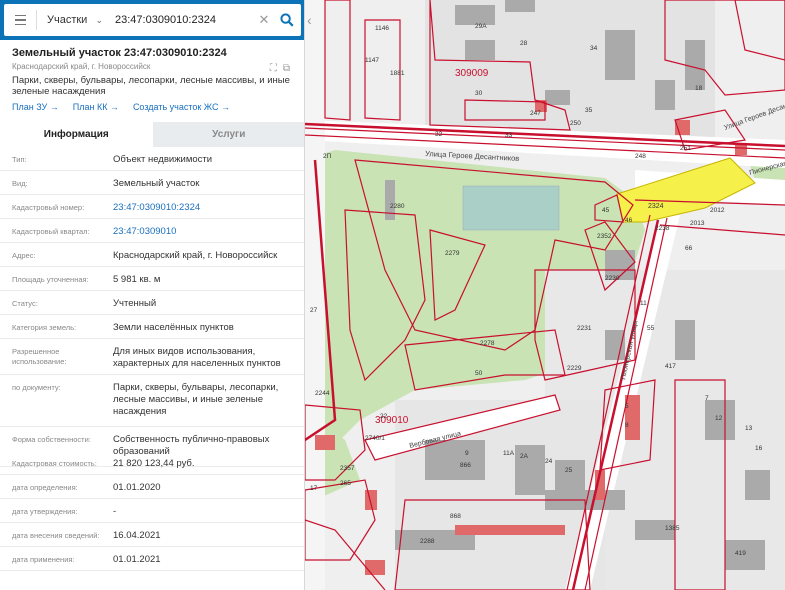 The image size is (785, 590). I want to click on tab-info: Информация, so click(76, 134).